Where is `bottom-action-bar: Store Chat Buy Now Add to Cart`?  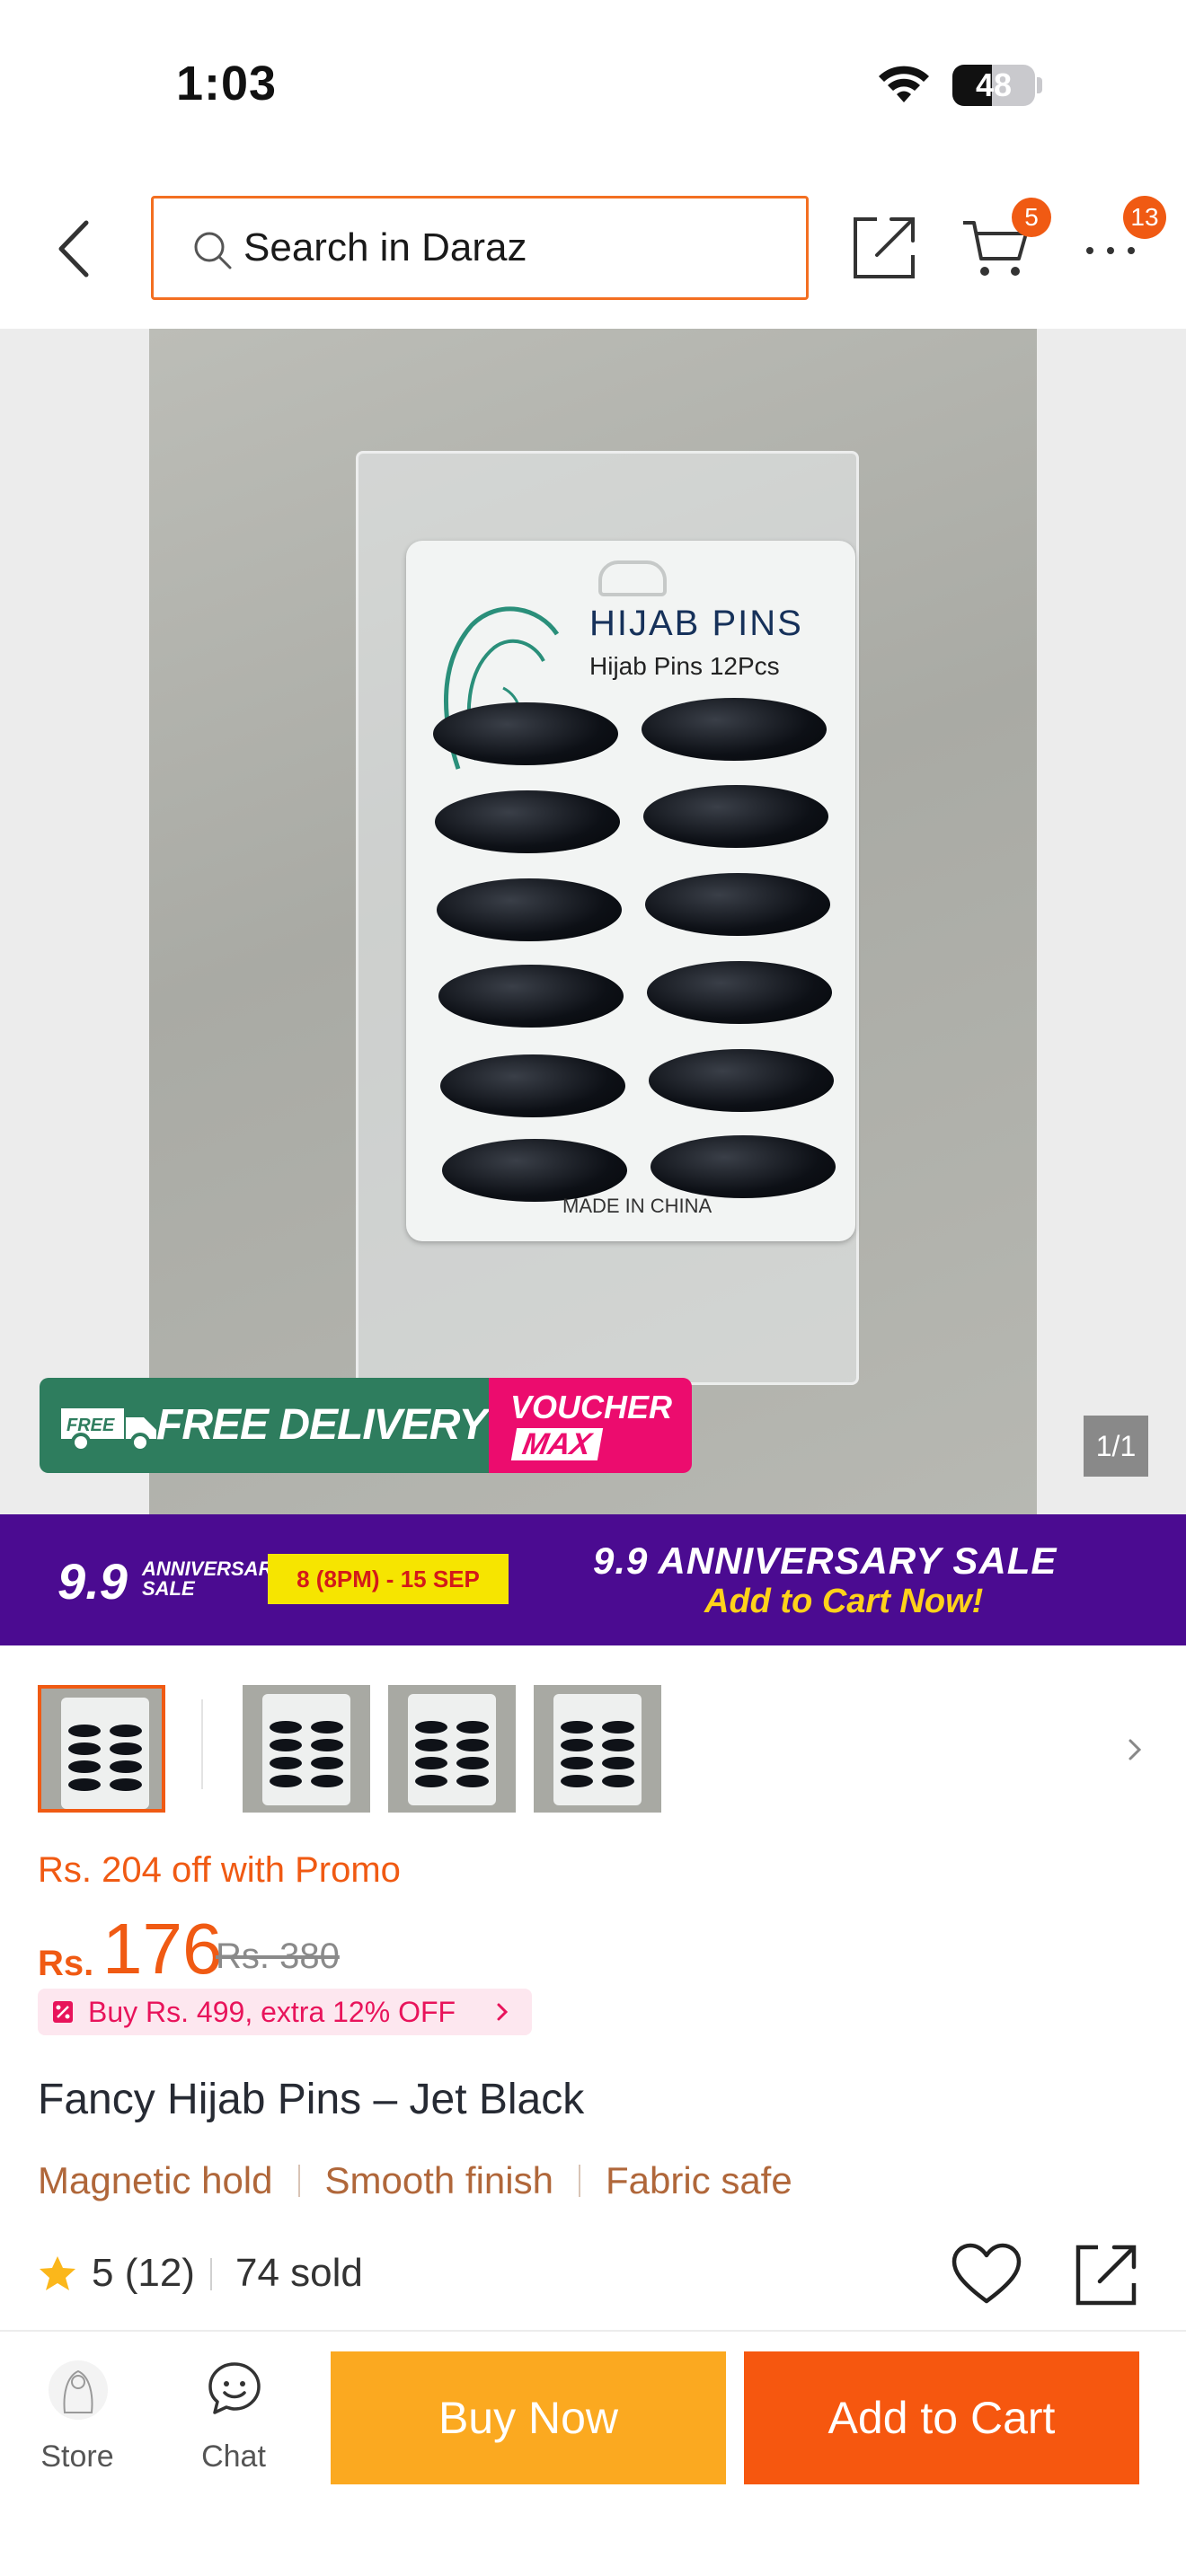
bottom-action-bar: Store Chat Buy Now Add to Cart is located at coordinates (593, 2453).